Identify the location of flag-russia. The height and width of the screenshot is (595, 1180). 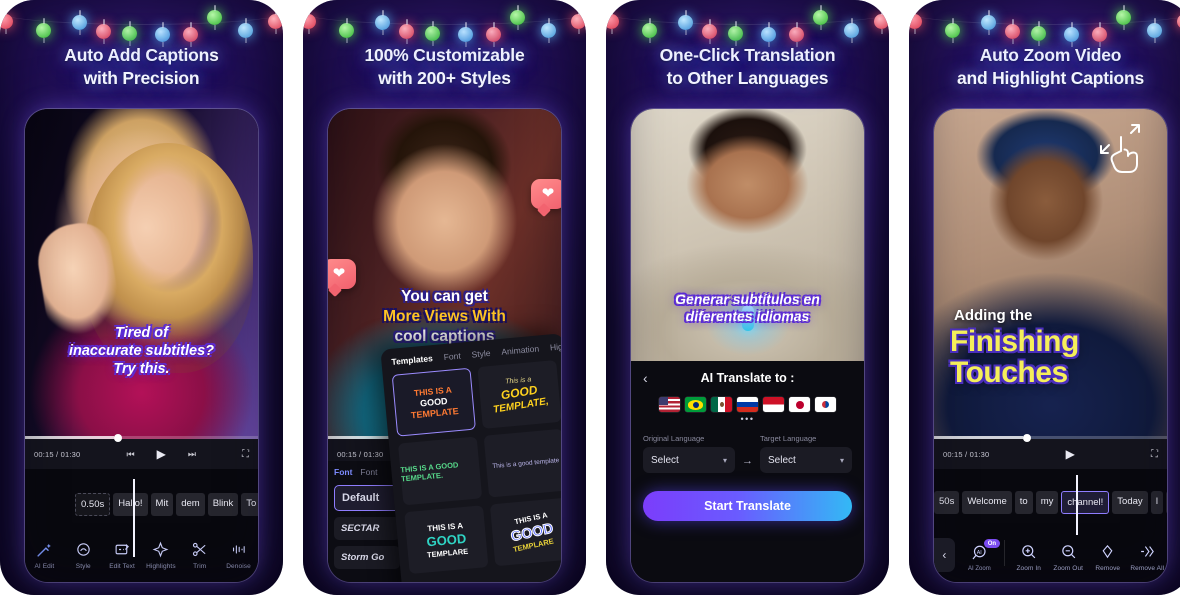
(747, 404).